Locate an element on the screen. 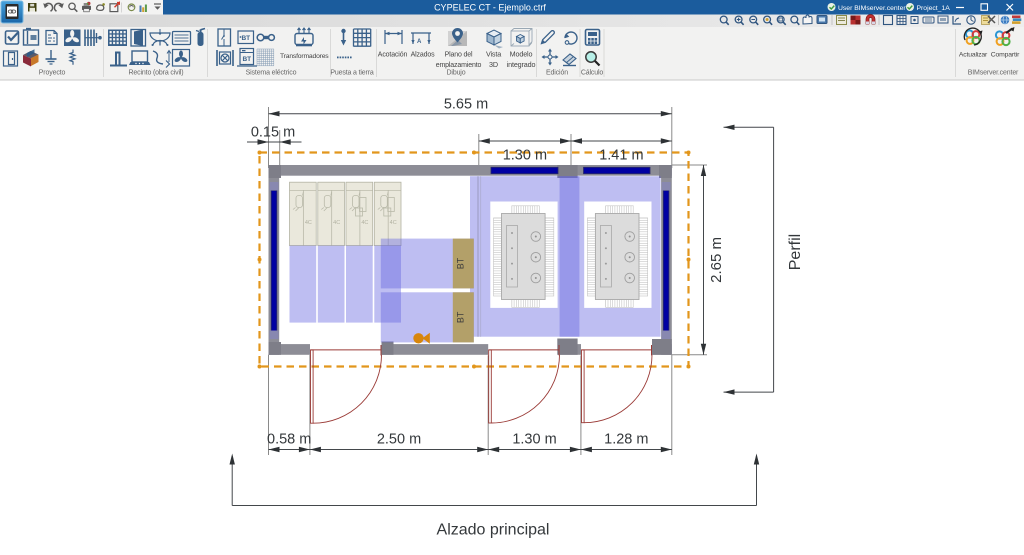 The height and width of the screenshot is (555, 1024). svg-text: Cálculo is located at coordinates (592, 73).